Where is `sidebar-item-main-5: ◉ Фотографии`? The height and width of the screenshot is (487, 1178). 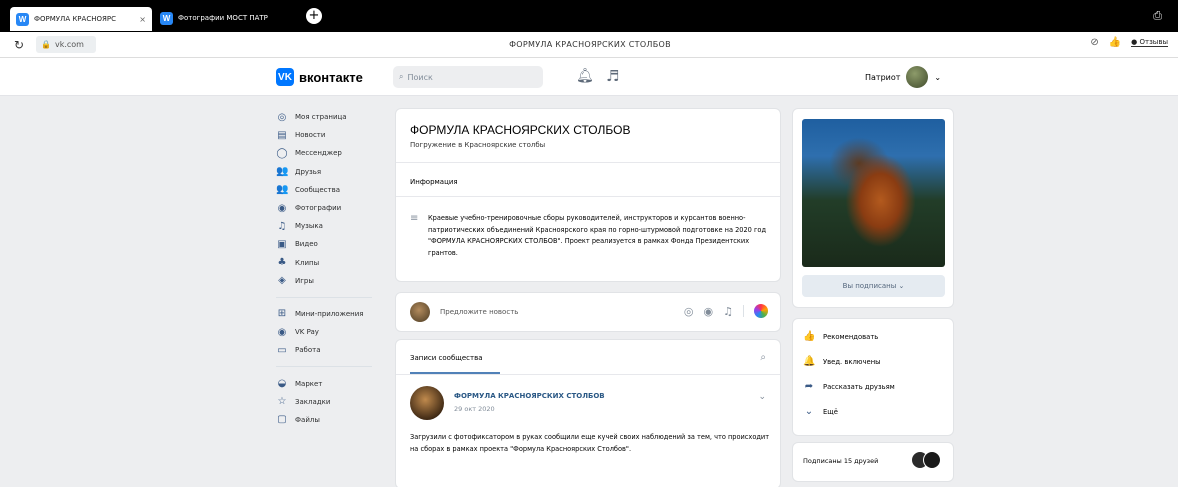 sidebar-item-main-5: ◉ Фотографии is located at coordinates (331, 208).